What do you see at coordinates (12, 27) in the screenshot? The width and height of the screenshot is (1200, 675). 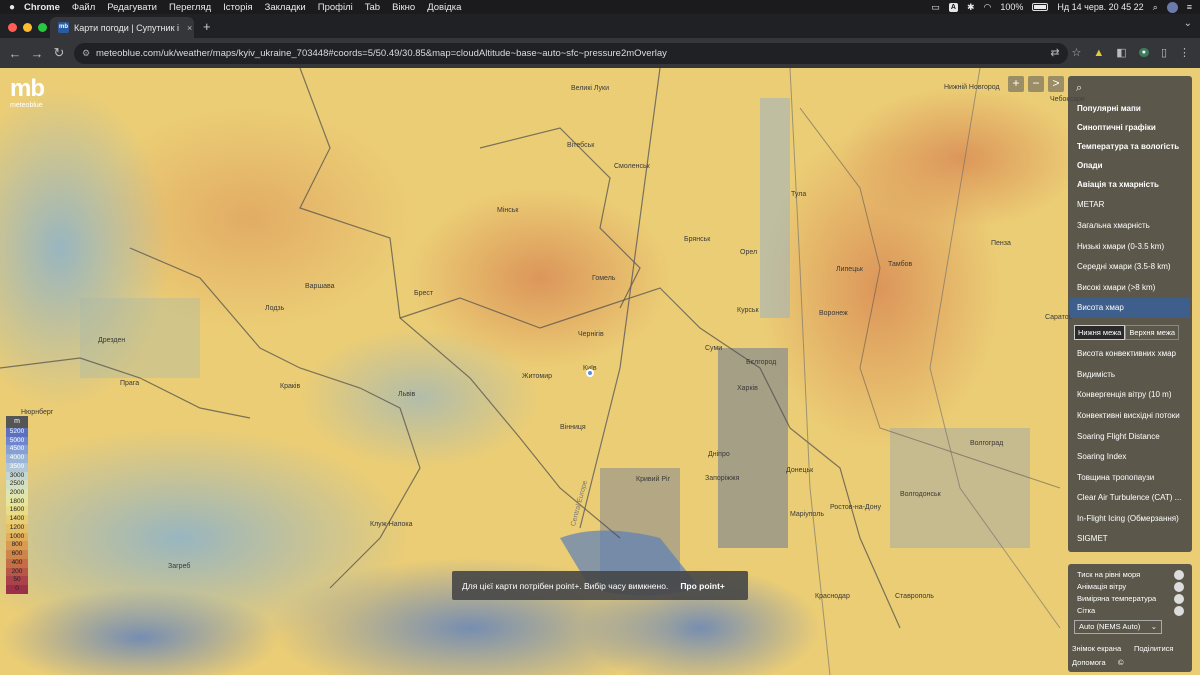 I see `close-window-button` at bounding box center [12, 27].